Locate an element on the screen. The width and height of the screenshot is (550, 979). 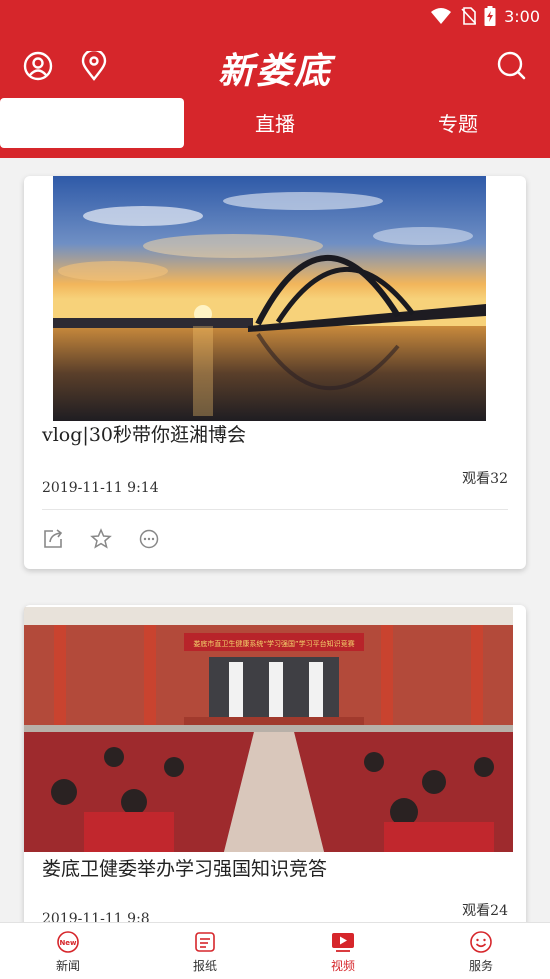
tab-video is located at coordinates (92, 123).